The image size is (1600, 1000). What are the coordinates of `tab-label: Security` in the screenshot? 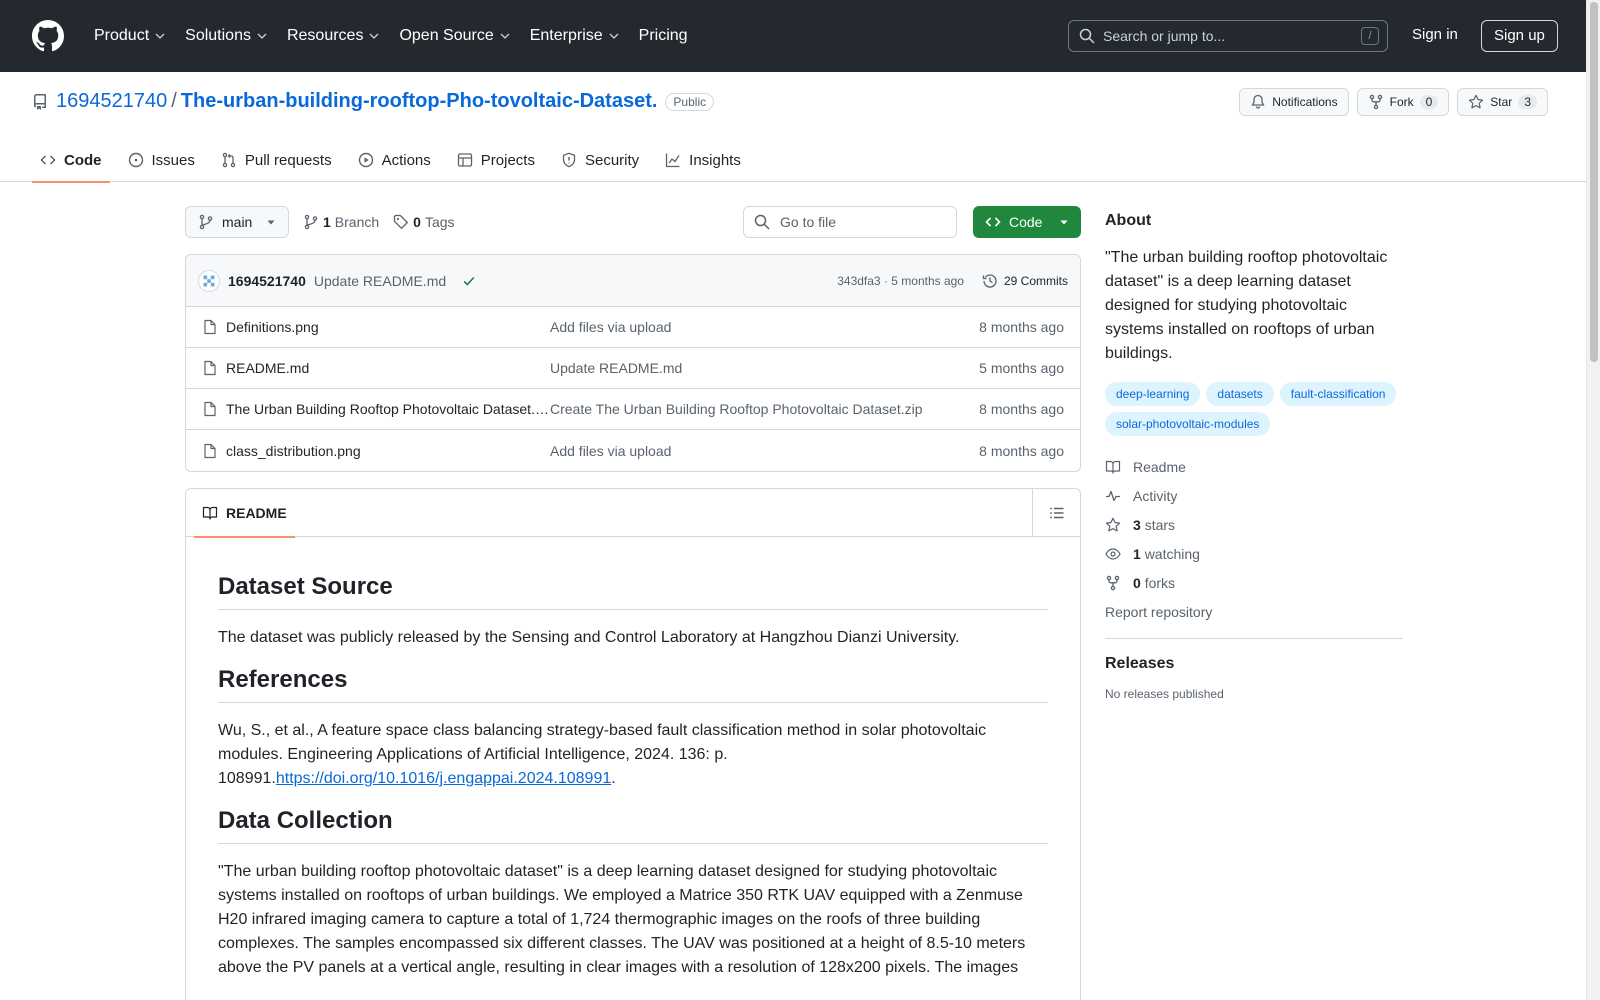 It's located at (612, 160).